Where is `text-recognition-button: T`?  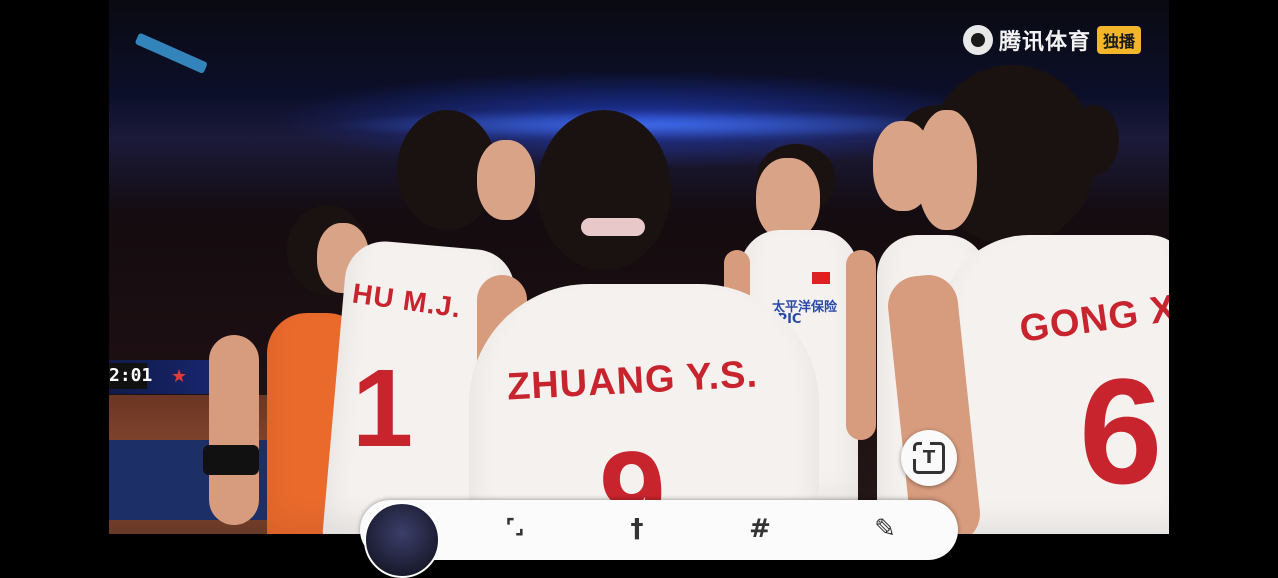
text-recognition-button: T is located at coordinates (929, 458).